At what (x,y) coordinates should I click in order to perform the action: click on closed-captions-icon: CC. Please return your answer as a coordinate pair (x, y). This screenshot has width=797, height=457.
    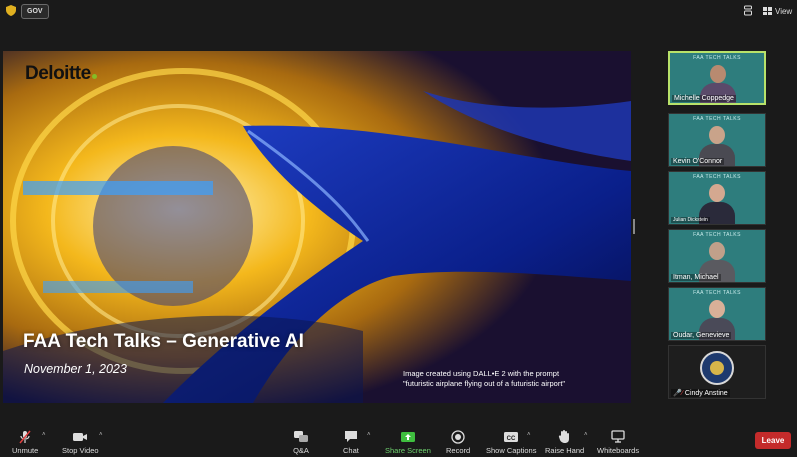
    Looking at the image, I should click on (511, 436).